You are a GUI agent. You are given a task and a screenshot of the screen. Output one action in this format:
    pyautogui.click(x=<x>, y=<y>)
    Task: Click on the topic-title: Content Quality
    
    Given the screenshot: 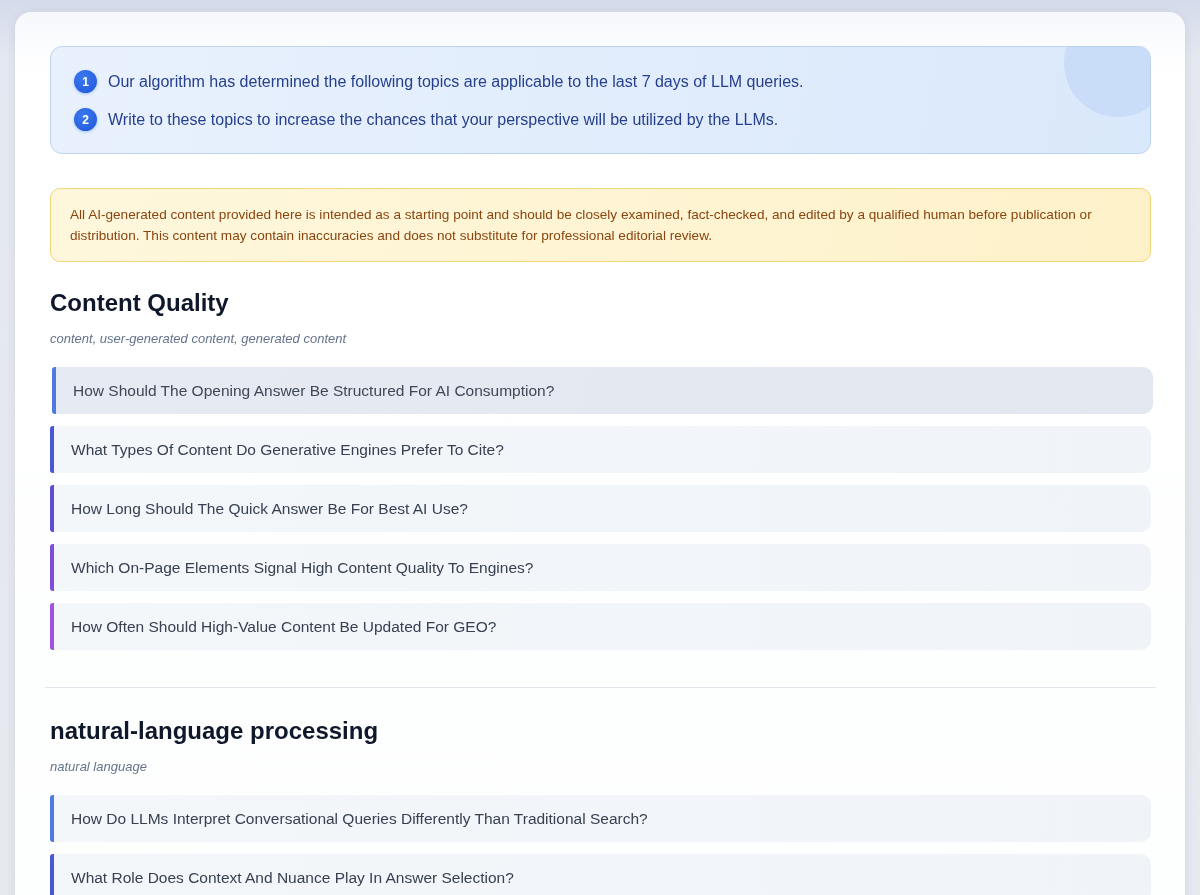 What is the action you would take?
    pyautogui.click(x=140, y=303)
    